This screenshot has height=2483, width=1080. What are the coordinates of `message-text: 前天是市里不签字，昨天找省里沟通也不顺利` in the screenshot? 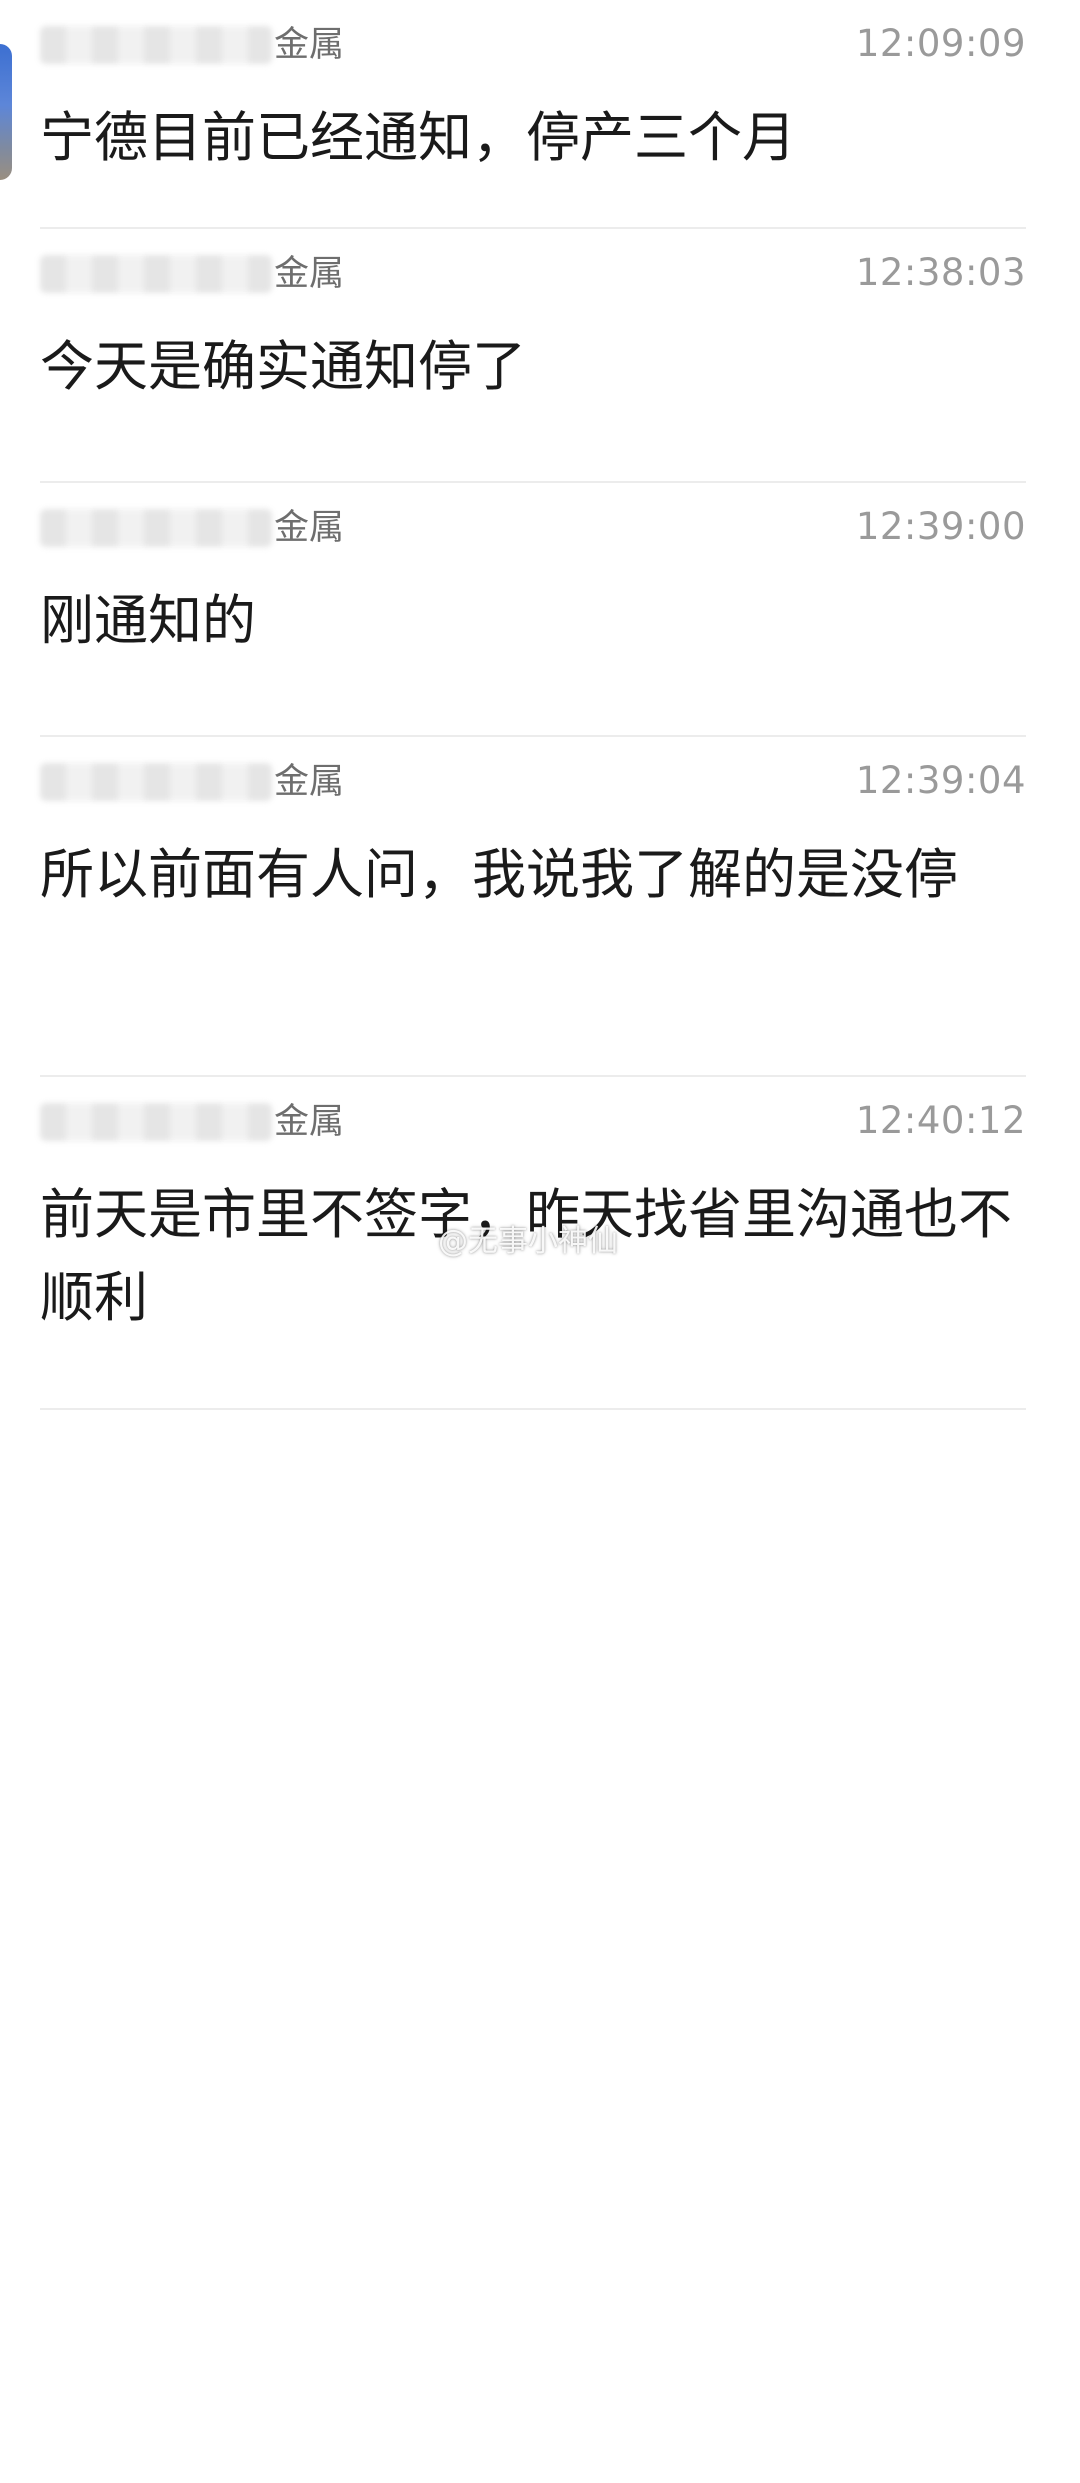 It's located at (526, 1256).